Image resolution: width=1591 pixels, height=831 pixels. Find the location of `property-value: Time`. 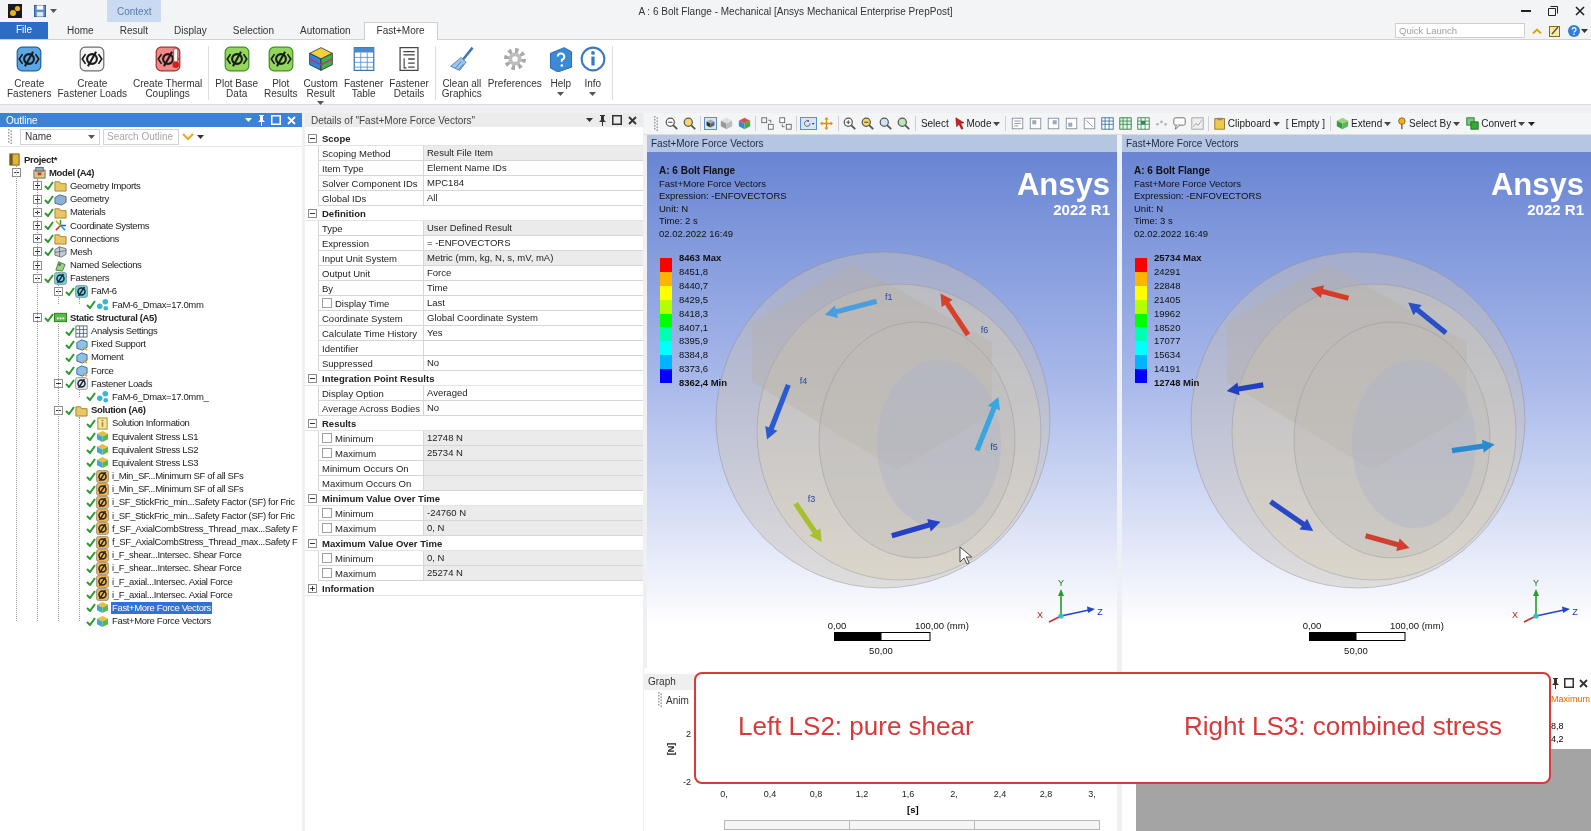

property-value: Time is located at coordinates (533, 288).